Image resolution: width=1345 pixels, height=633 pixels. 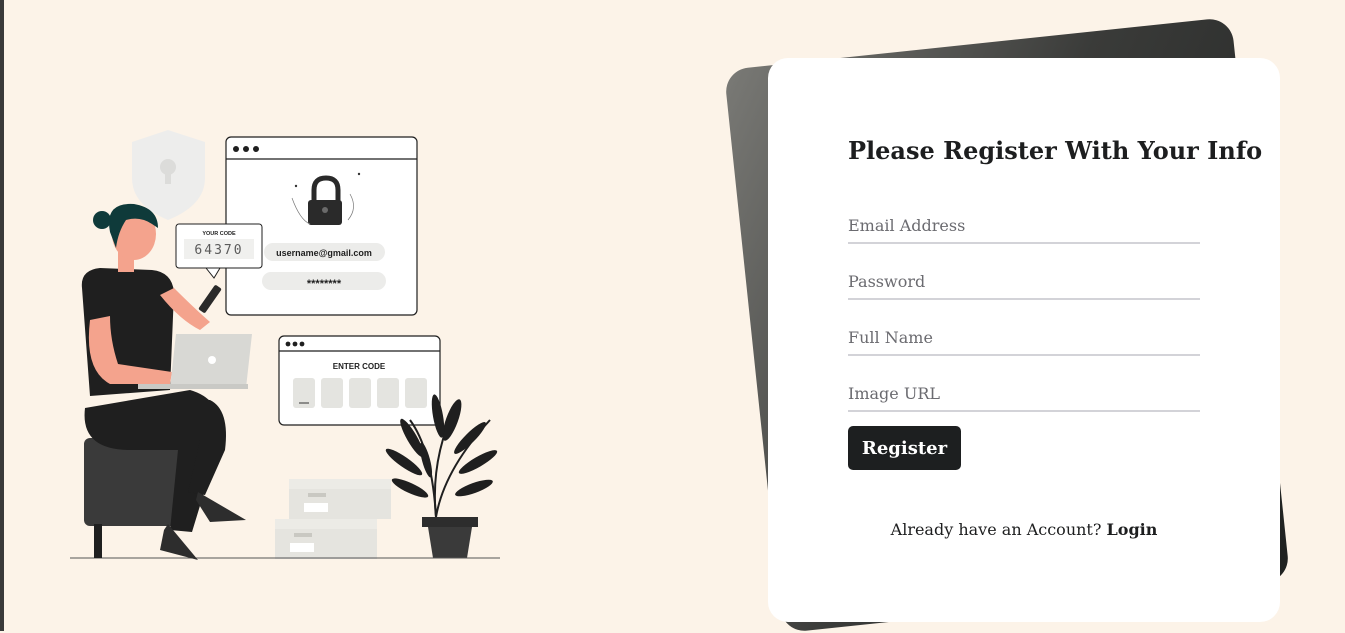 I want to click on password-field, so click(x=1024, y=282).